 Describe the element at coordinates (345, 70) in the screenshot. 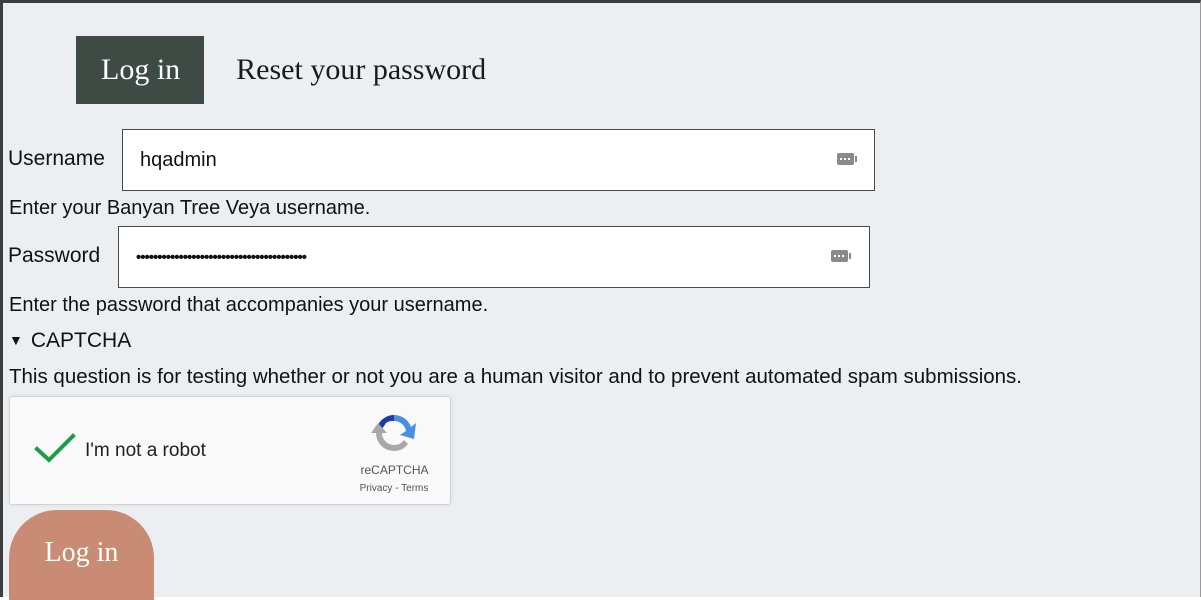

I see `tab-reset-password: Reset your password` at that location.